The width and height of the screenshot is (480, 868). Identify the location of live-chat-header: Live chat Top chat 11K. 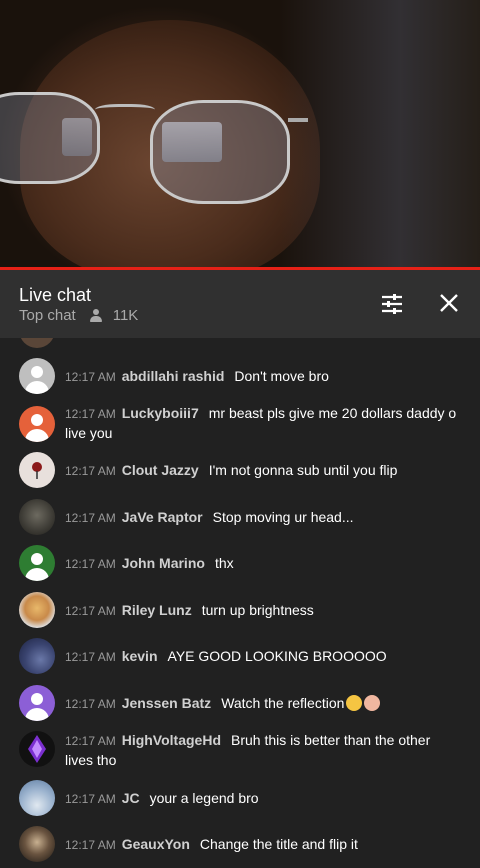
(240, 304).